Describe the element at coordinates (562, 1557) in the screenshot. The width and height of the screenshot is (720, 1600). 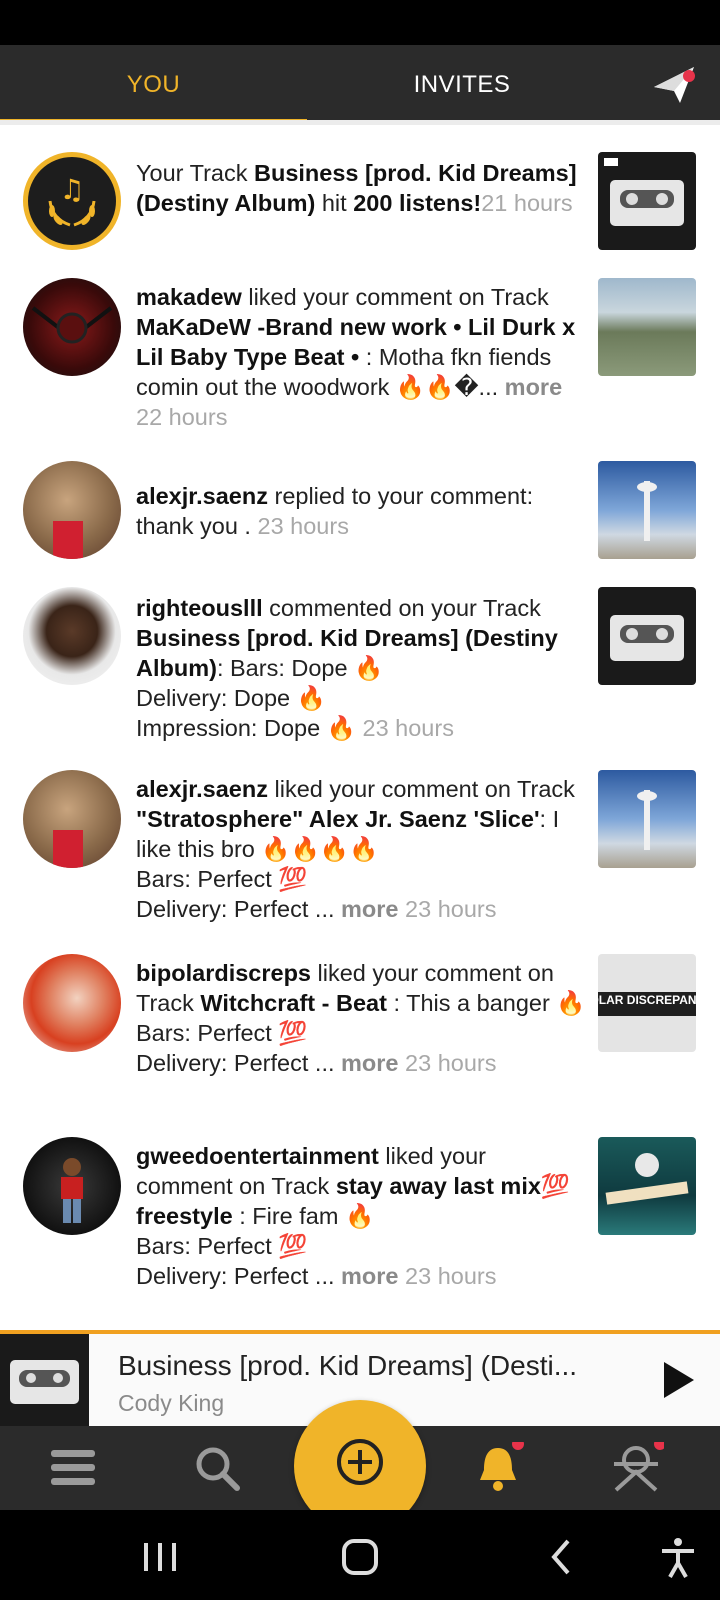
I see `back-icon` at that location.